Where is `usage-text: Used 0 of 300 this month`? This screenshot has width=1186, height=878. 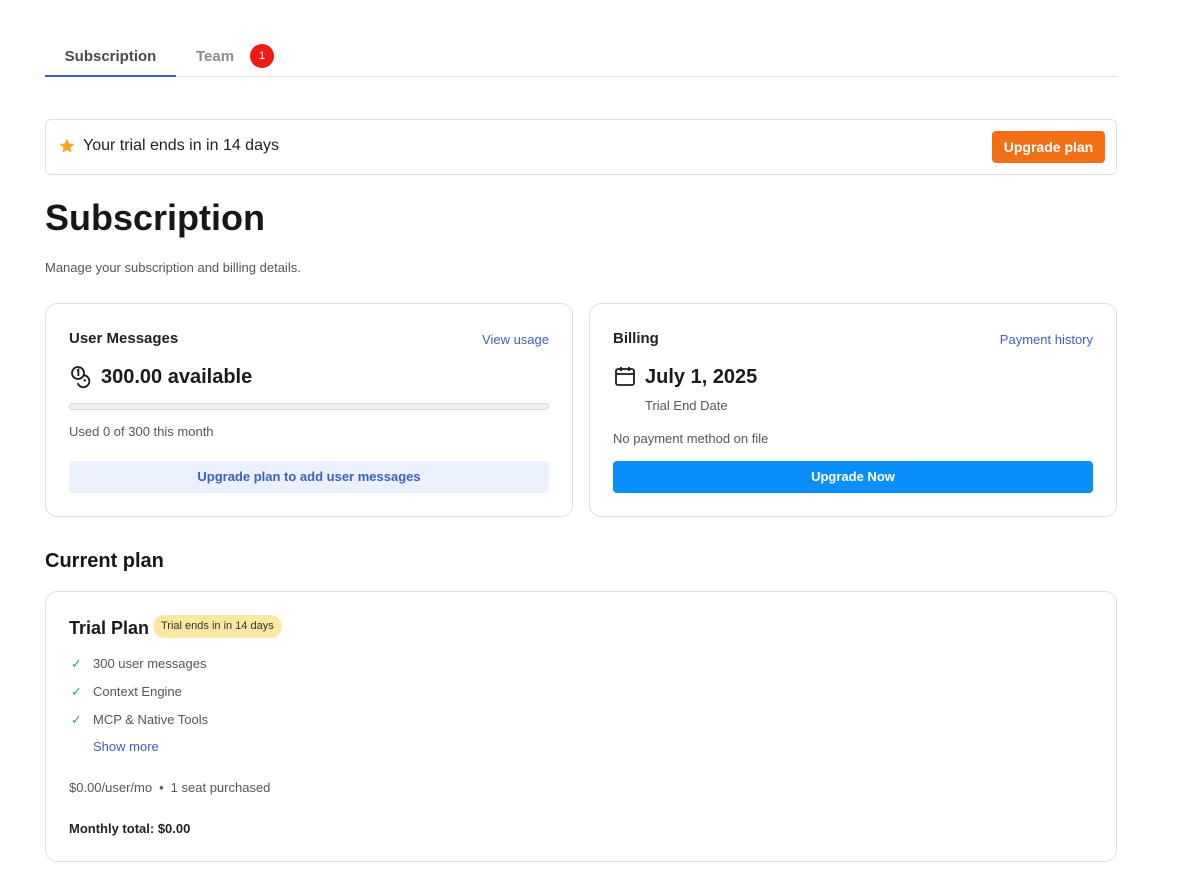 usage-text: Used 0 of 300 this month is located at coordinates (141, 431).